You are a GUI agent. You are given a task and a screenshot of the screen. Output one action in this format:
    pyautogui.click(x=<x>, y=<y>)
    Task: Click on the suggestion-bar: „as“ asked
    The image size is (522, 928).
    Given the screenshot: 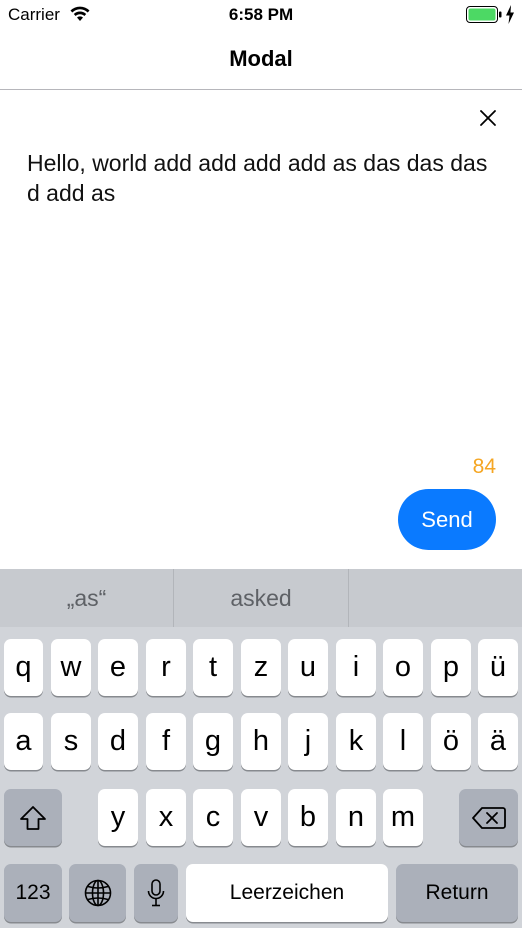 What is the action you would take?
    pyautogui.click(x=261, y=598)
    